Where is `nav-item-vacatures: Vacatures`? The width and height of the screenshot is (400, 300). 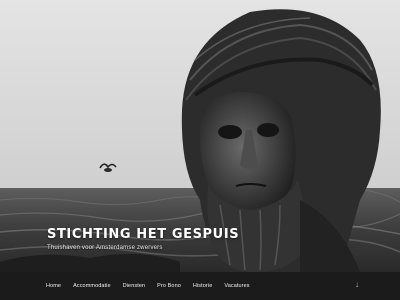 nav-item-vacatures: Vacatures is located at coordinates (236, 286).